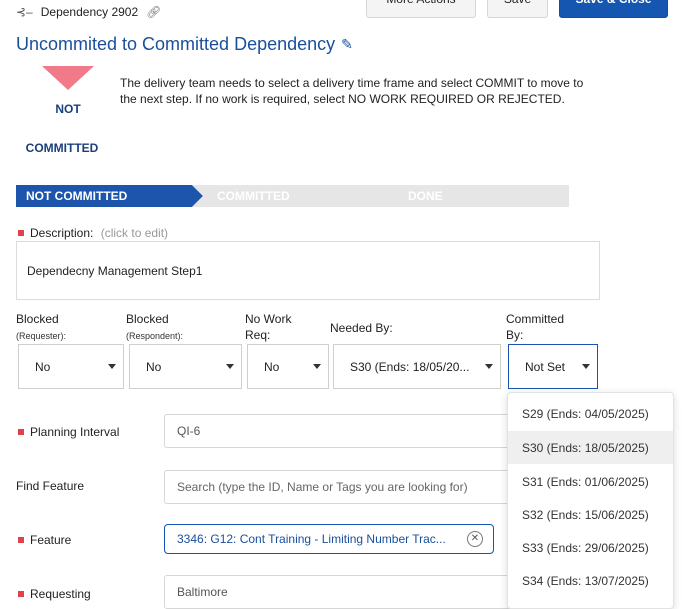  What do you see at coordinates (421, 9) in the screenshot?
I see `more-actions-button: More Actions` at bounding box center [421, 9].